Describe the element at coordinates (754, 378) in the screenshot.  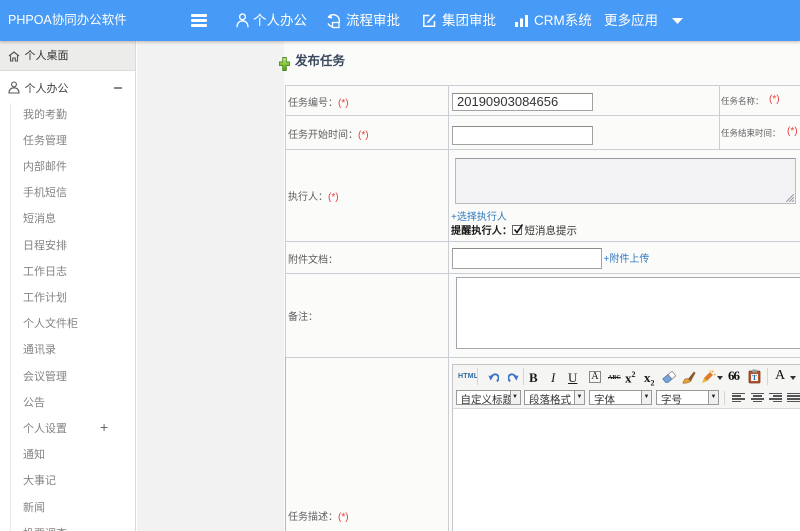
I see `svg-text: T` at that location.